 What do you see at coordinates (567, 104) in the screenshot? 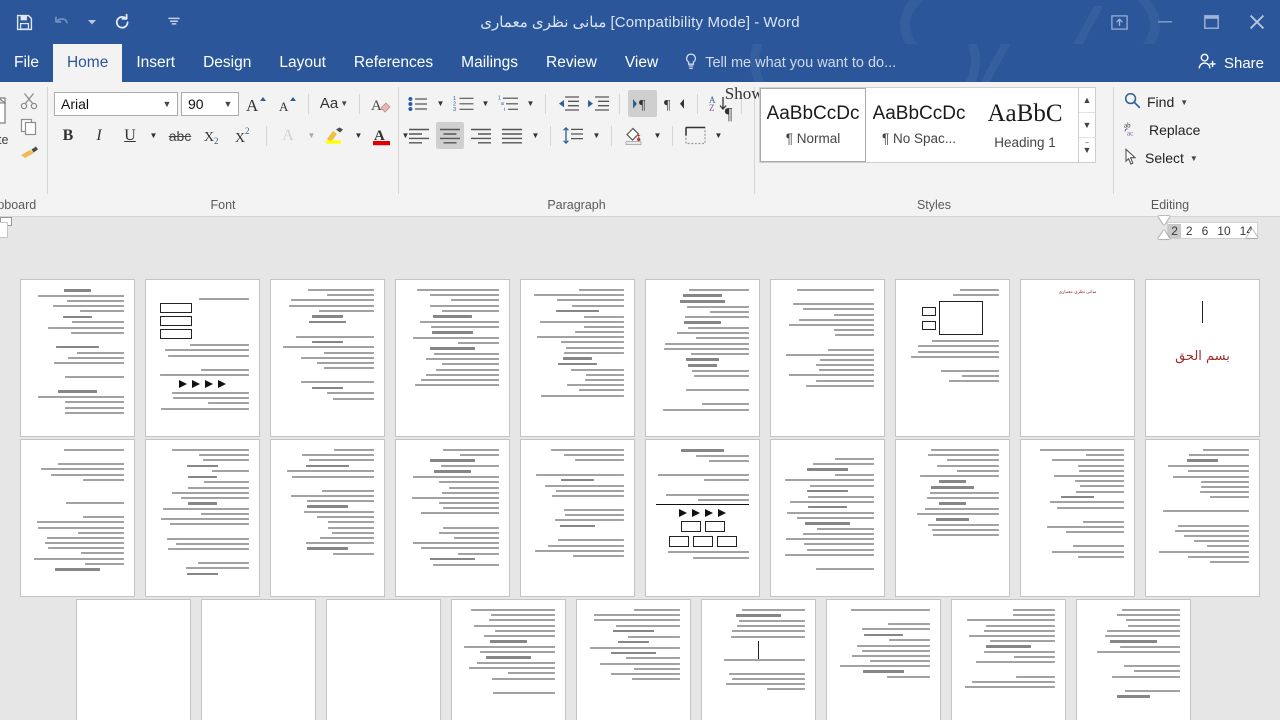
I see `decrease-indent-button` at bounding box center [567, 104].